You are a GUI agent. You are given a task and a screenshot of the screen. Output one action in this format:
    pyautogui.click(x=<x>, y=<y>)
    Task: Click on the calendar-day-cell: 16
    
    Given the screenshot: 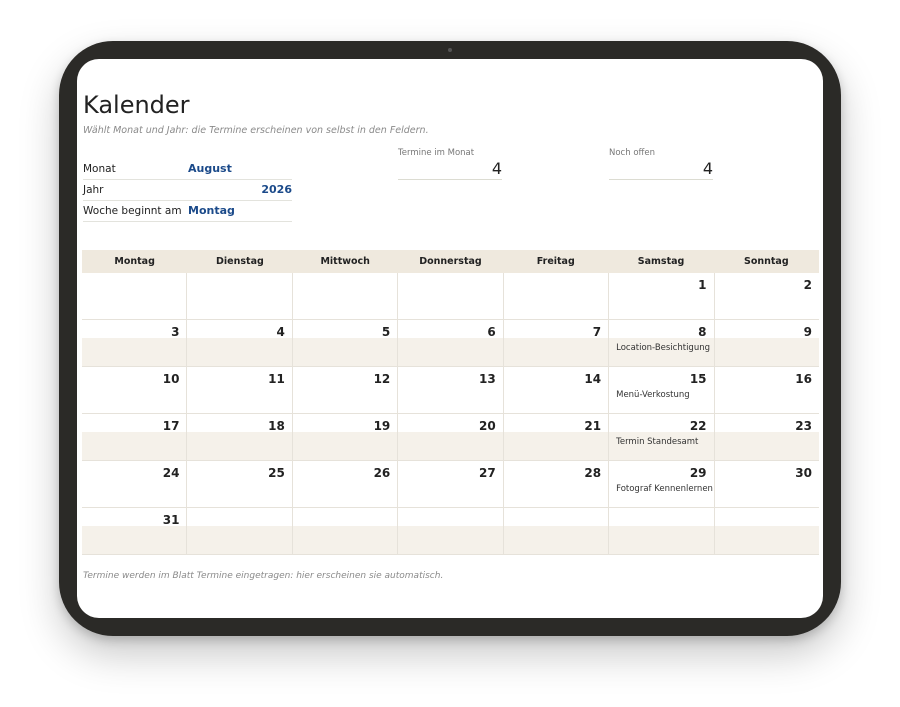 What is the action you would take?
    pyautogui.click(x=766, y=390)
    